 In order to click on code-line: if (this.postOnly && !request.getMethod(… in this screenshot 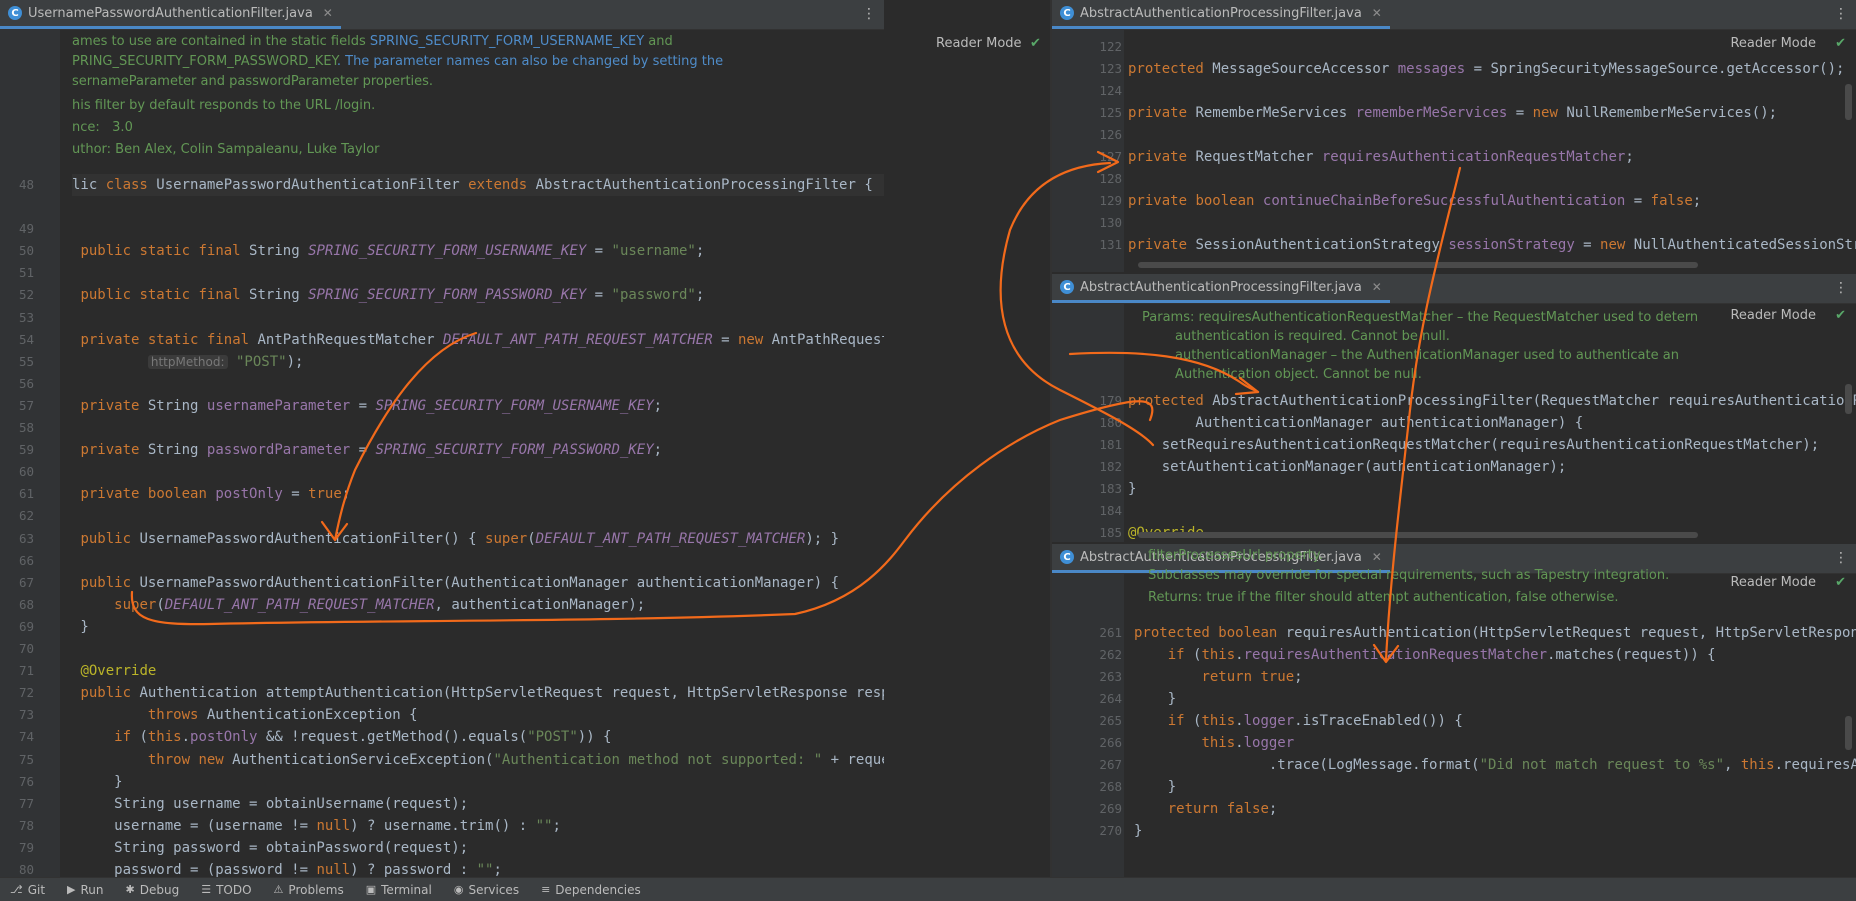, I will do `click(341, 737)`.